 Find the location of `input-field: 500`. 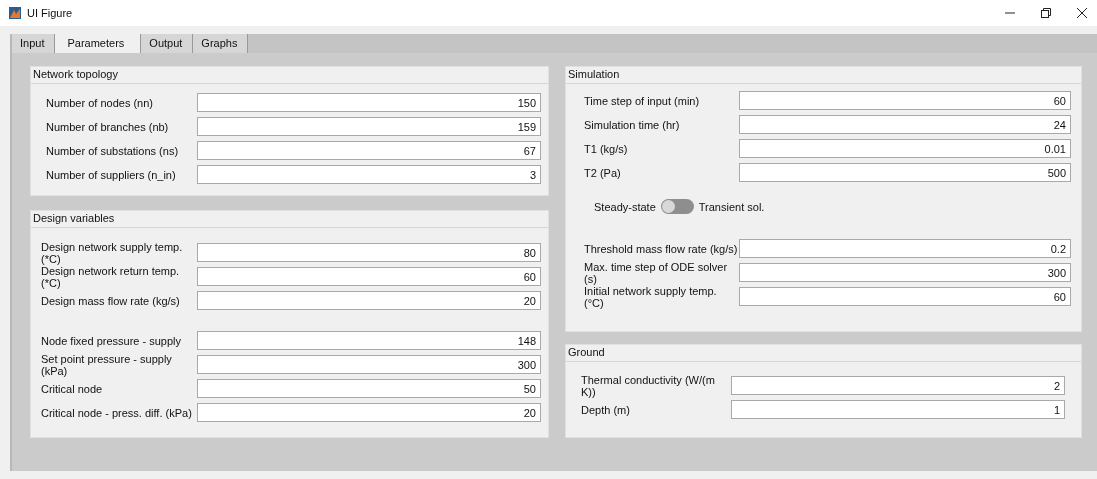

input-field: 500 is located at coordinates (905, 172).